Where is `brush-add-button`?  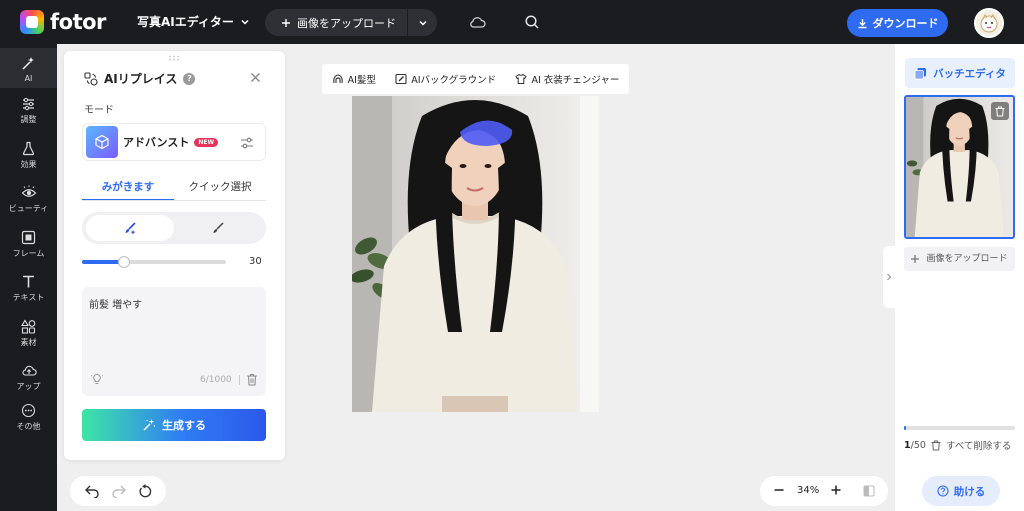 brush-add-button is located at coordinates (130, 228).